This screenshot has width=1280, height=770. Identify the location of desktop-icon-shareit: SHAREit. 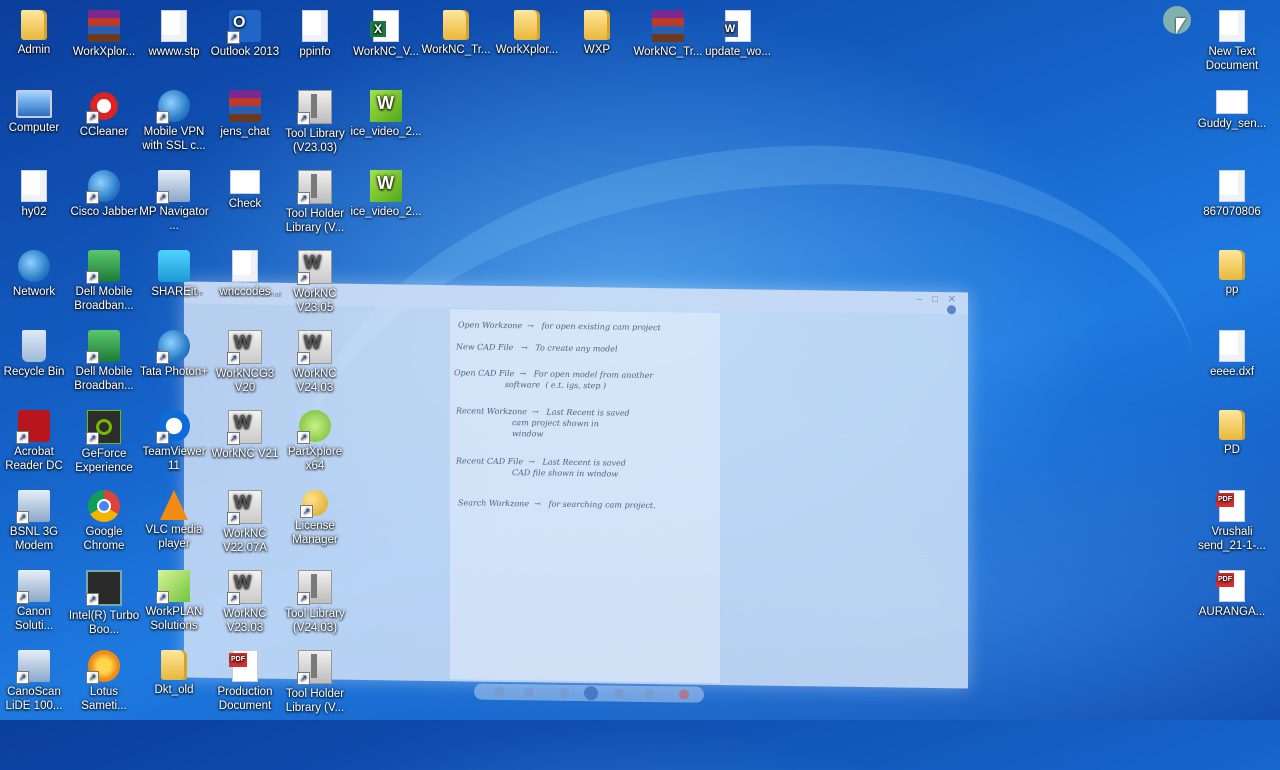
(174, 272).